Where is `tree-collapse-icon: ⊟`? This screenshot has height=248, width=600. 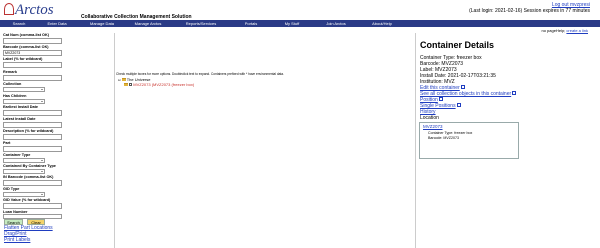 tree-collapse-icon: ⊟ is located at coordinates (119, 80).